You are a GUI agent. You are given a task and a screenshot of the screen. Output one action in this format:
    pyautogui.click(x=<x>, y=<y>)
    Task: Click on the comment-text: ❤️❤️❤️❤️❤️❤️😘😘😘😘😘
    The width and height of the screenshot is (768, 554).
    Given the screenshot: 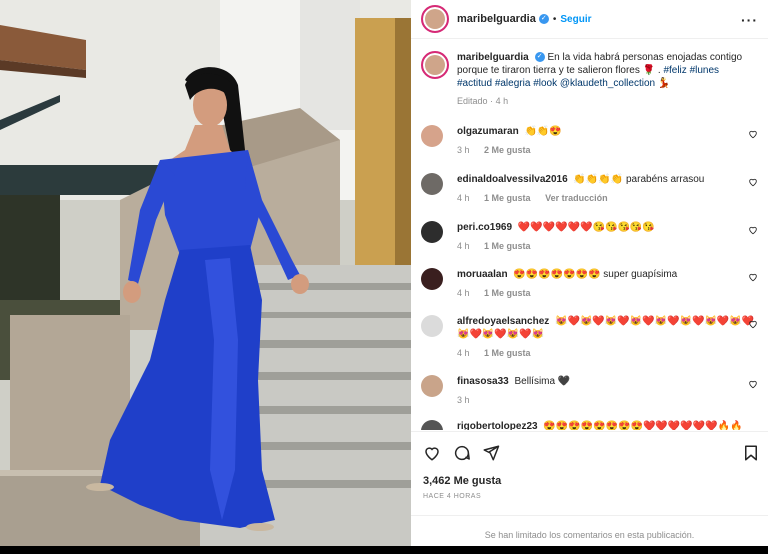 What is the action you would take?
    pyautogui.click(x=586, y=227)
    